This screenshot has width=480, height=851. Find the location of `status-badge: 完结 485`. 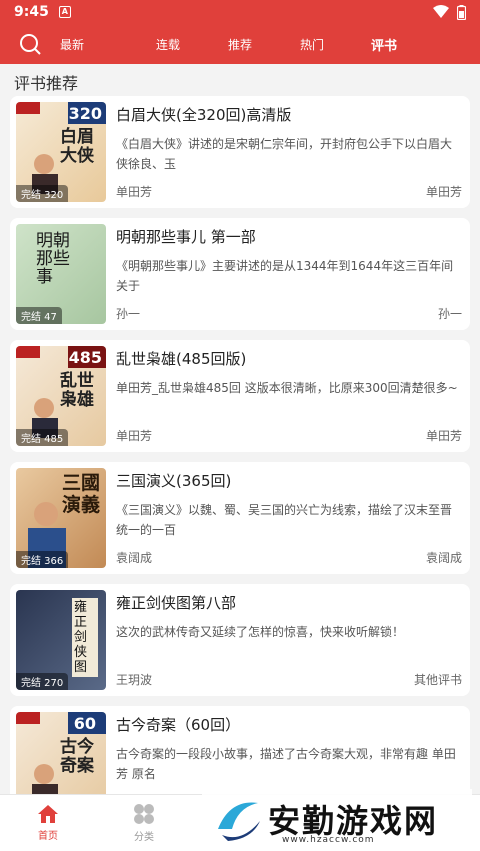

status-badge: 完结 485 is located at coordinates (42, 437).